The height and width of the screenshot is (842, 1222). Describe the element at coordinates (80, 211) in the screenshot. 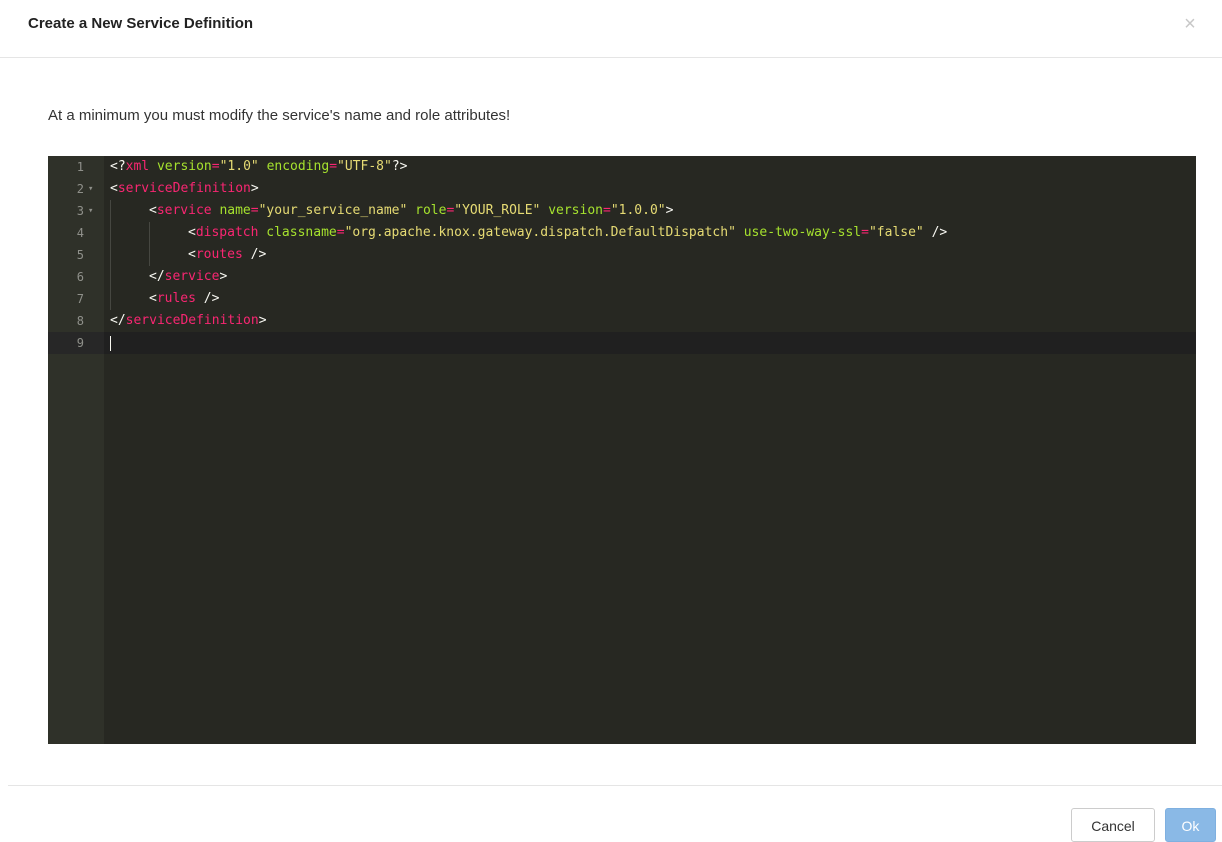

I see `line-number-label: 3` at that location.